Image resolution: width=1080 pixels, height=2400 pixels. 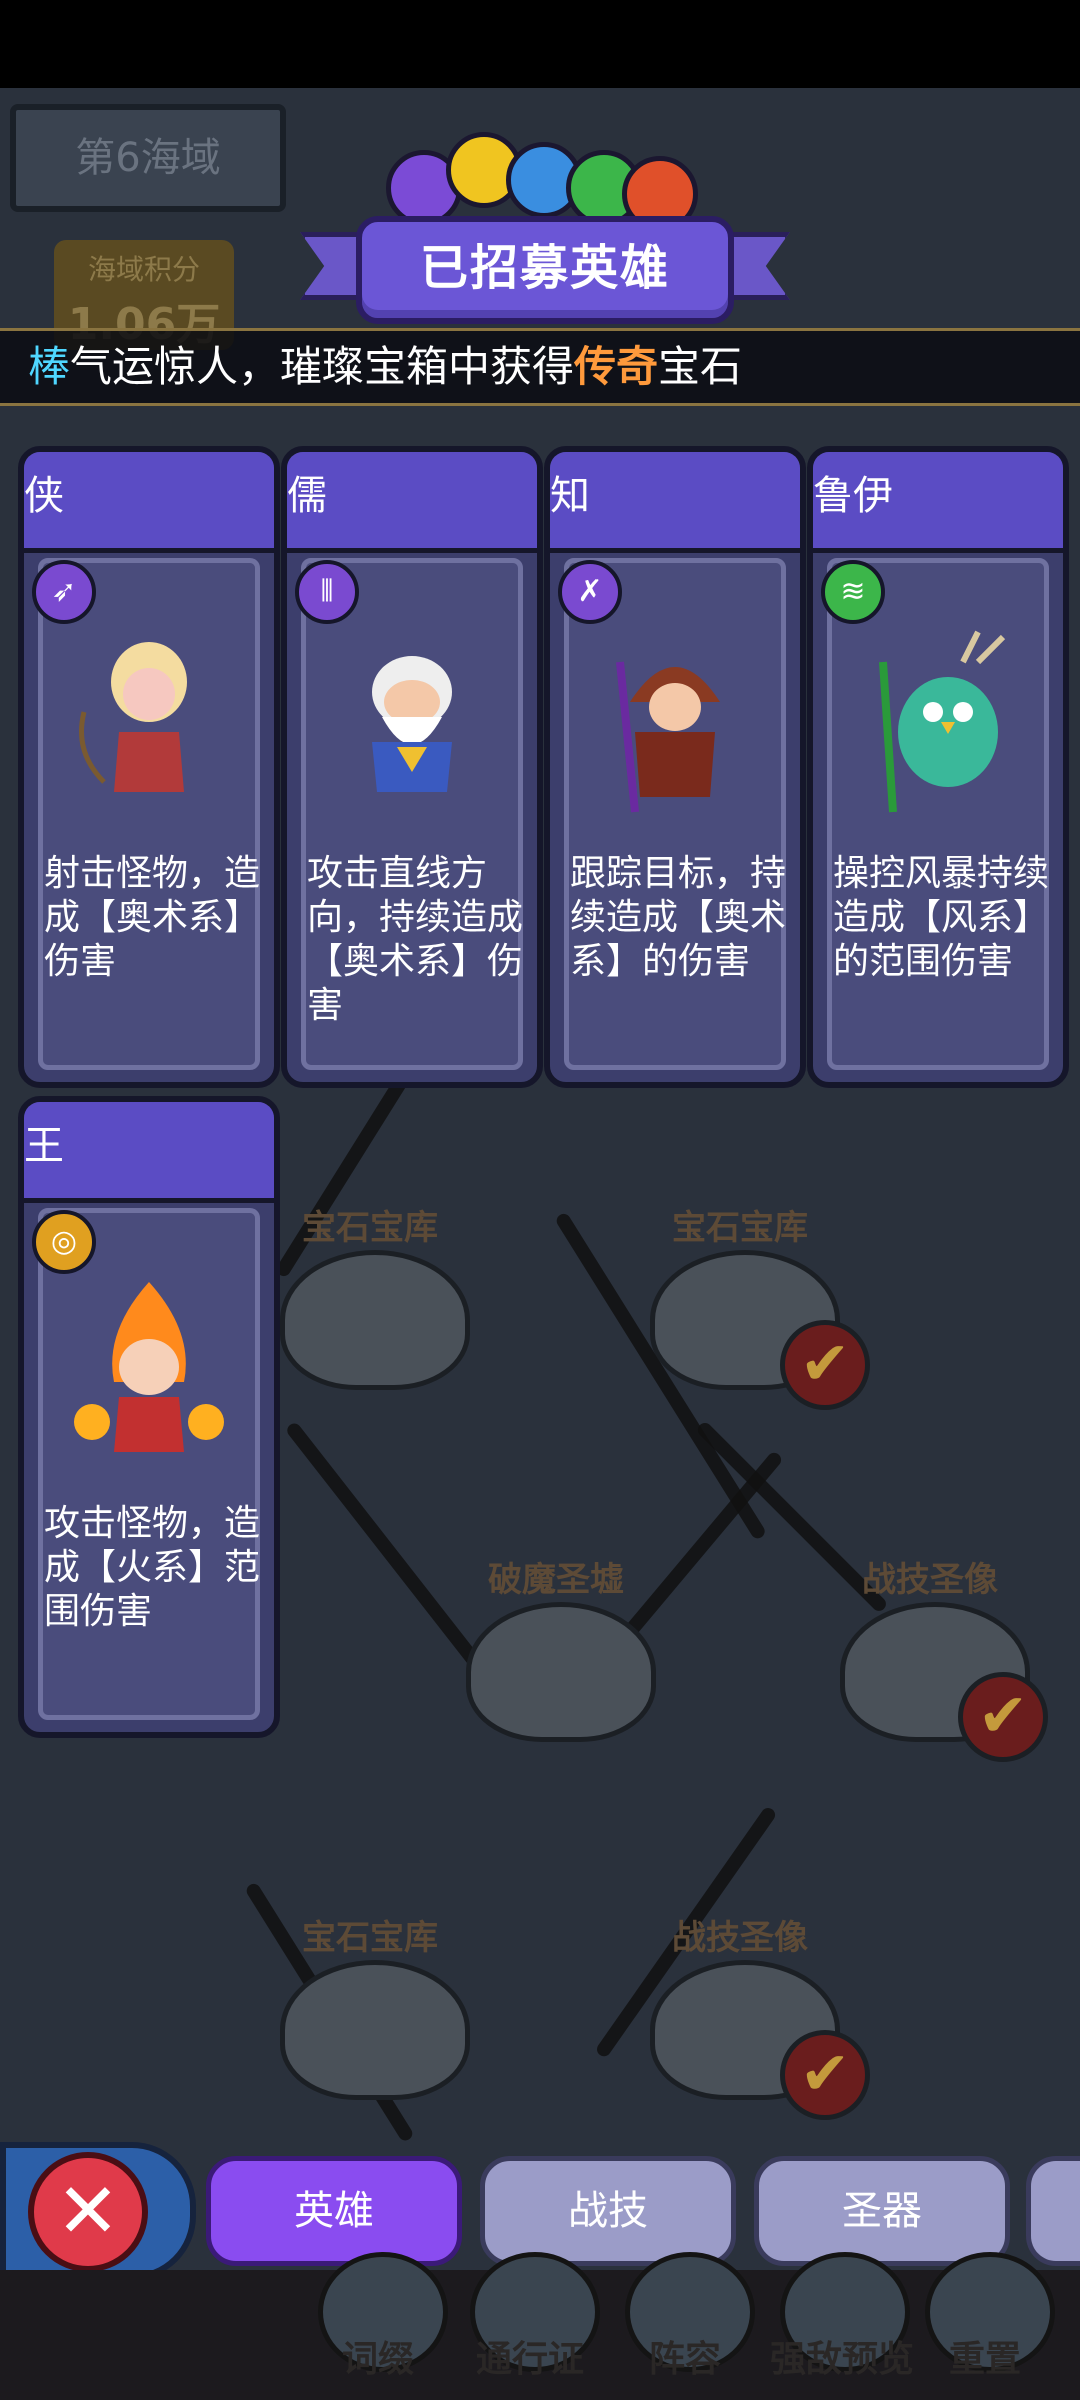 What do you see at coordinates (678, 917) in the screenshot?
I see `hero-description: 跟踪目标，持续造成【奥术系】的伤害` at bounding box center [678, 917].